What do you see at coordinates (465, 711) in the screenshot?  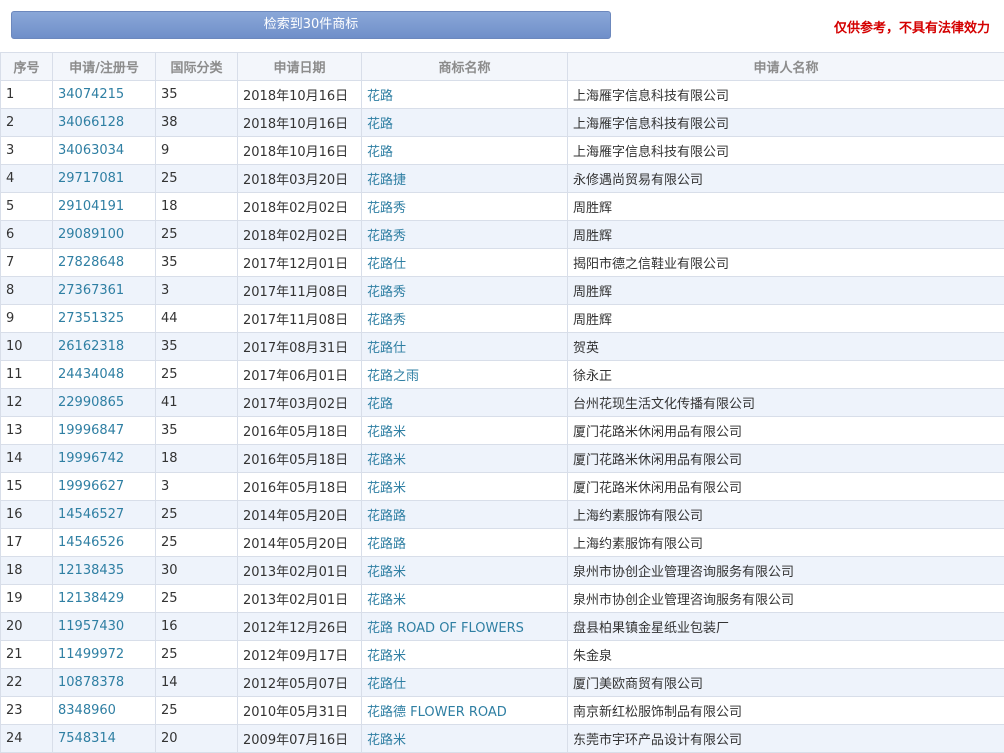 I see `trademark-name-link: 花路德 FLOWER ROAD` at bounding box center [465, 711].